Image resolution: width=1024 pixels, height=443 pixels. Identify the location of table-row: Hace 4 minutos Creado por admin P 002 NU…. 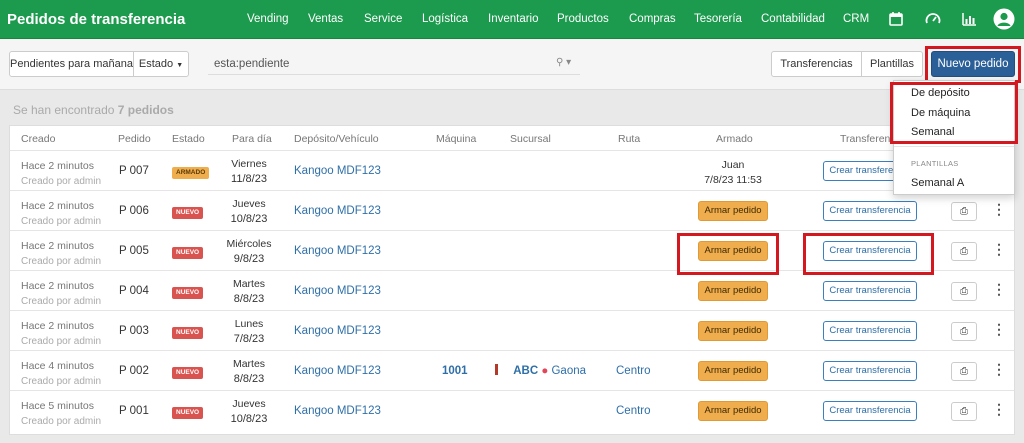
(512, 370).